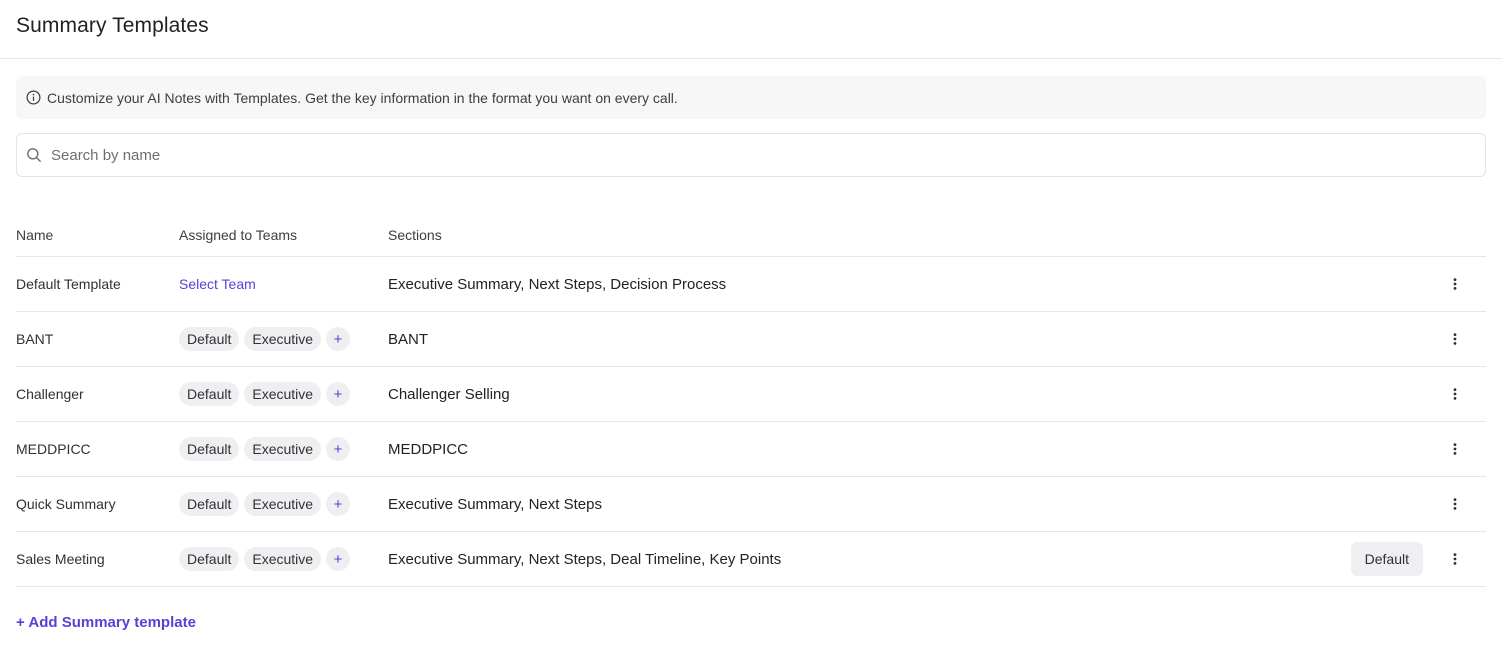  I want to click on template-sections: Executive Summary, Next Steps, so click(495, 504).